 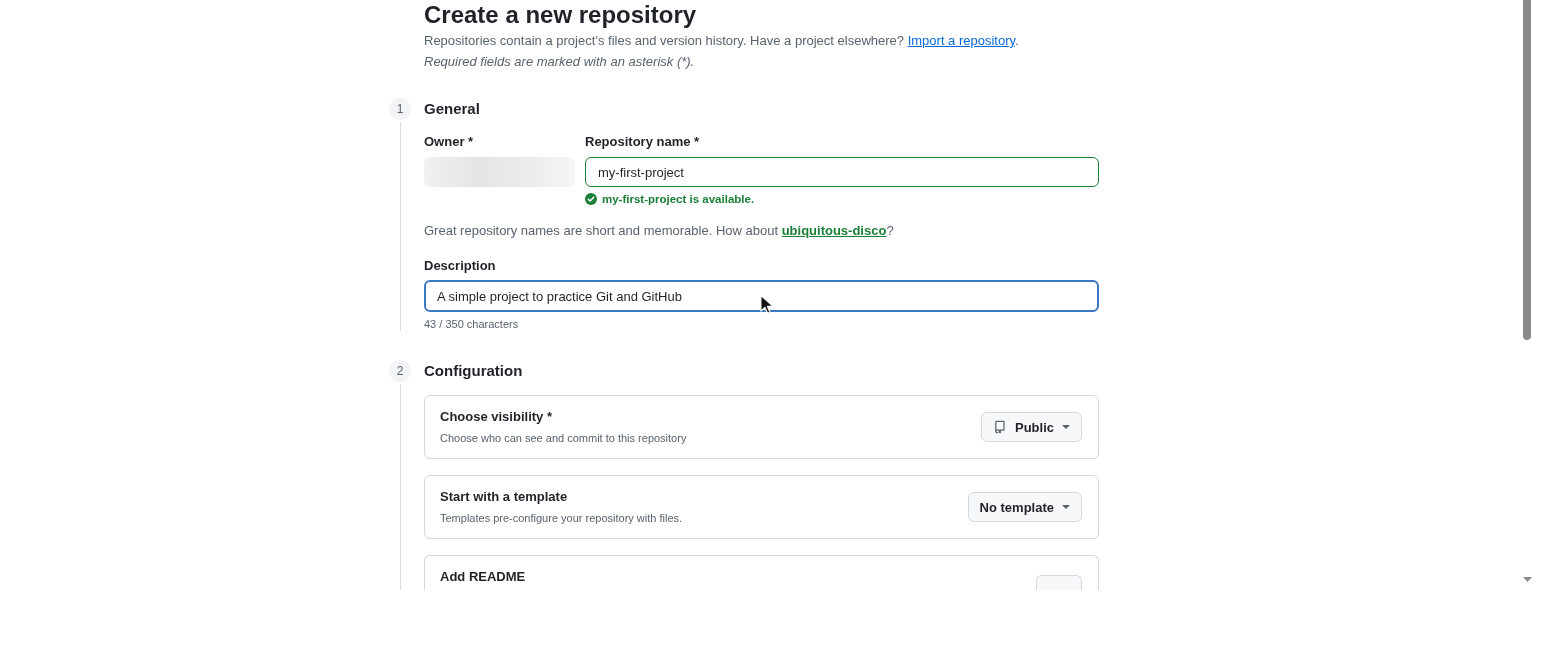 What do you see at coordinates (472, 324) in the screenshot?
I see `character-counter: 43 / 350 characters` at bounding box center [472, 324].